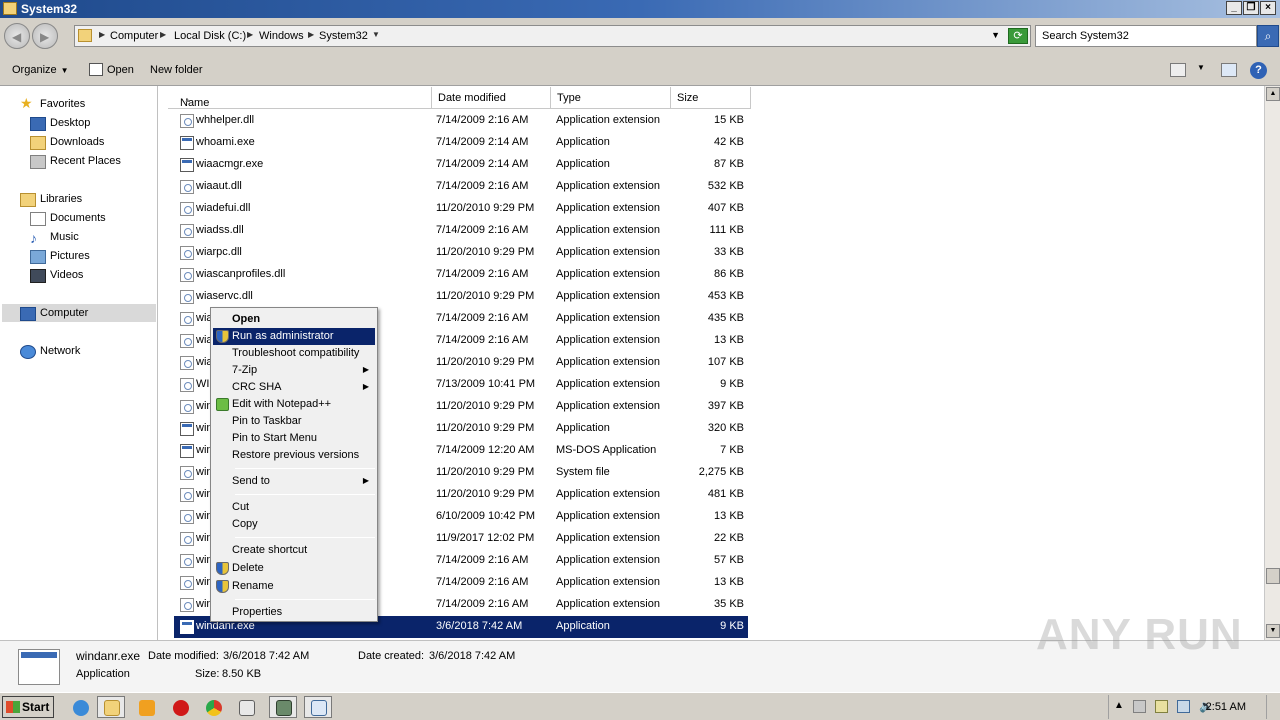 This screenshot has height=720, width=1280. Describe the element at coordinates (187, 187) in the screenshot. I see `dll-file-icon` at that location.